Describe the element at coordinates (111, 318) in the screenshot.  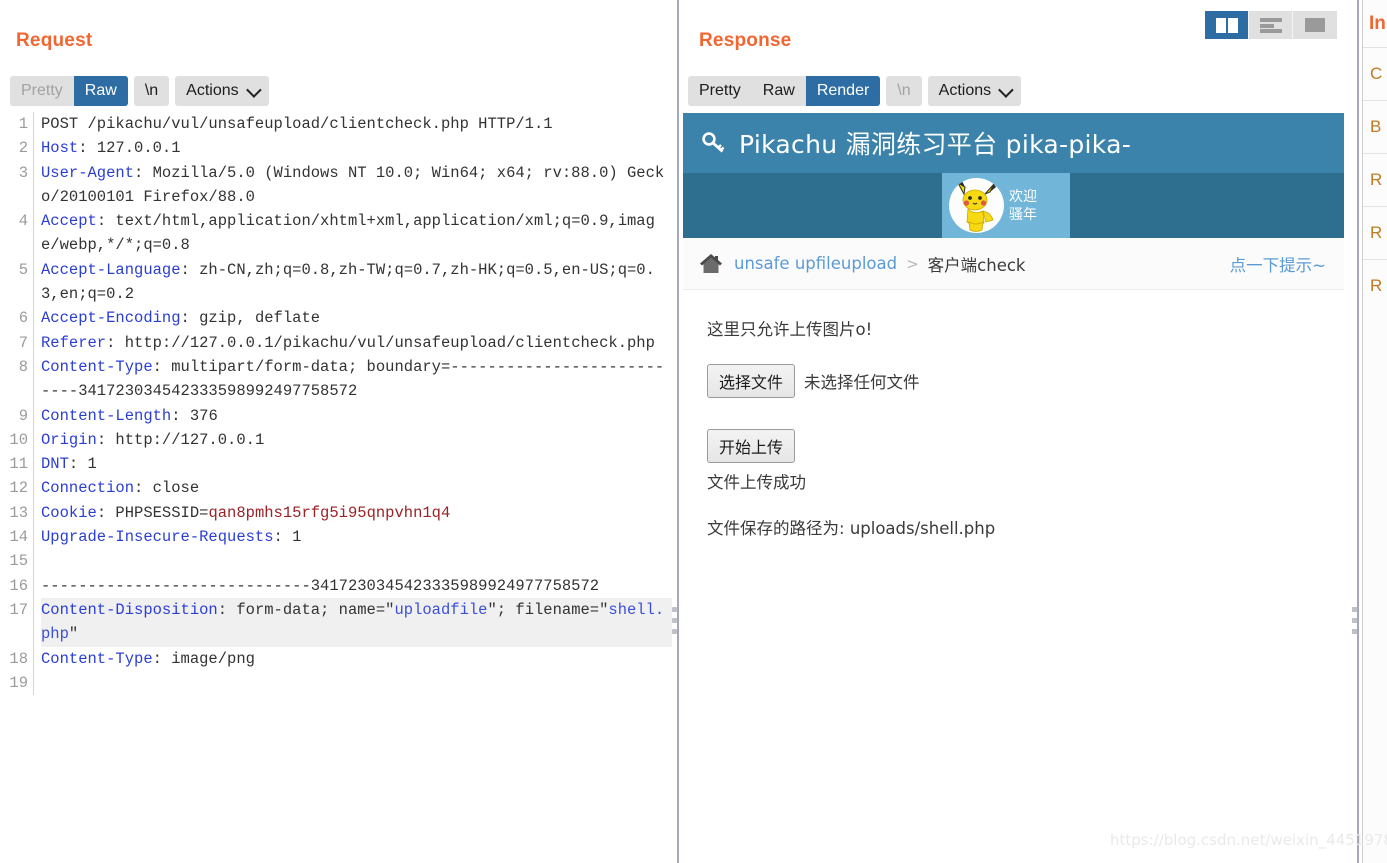
I see `code-segment: Accept-Encoding` at that location.